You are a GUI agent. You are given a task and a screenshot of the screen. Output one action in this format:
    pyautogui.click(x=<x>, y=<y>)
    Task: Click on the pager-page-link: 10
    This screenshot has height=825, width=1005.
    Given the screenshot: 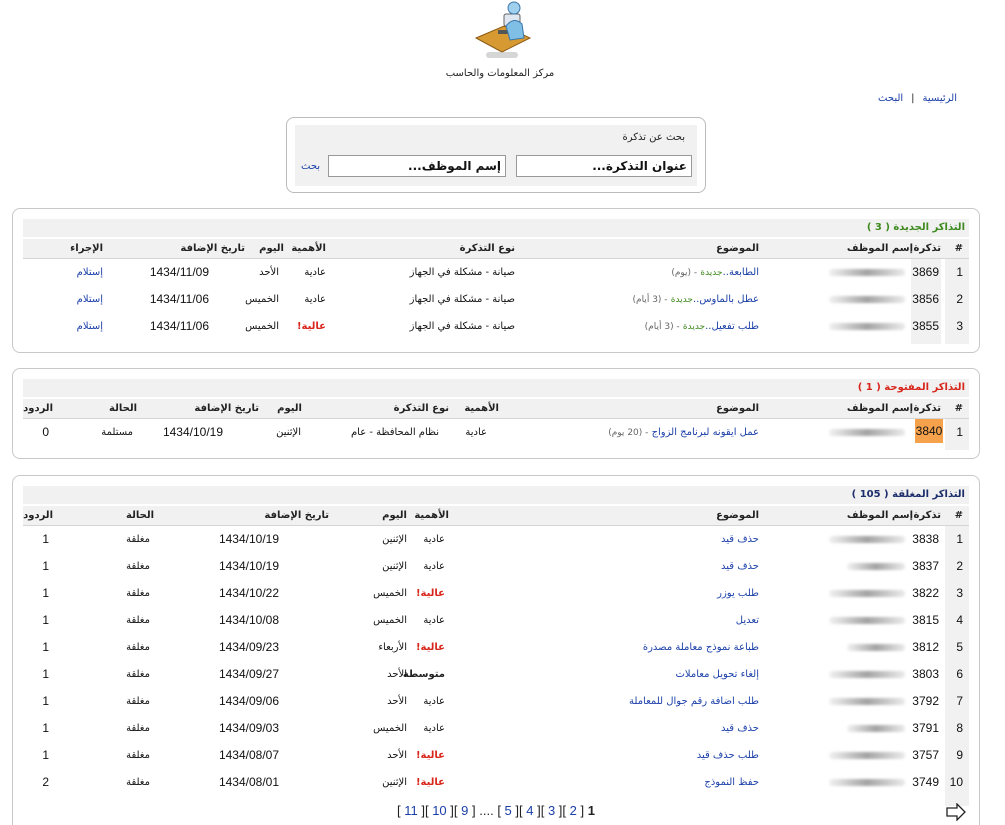 What is the action you would take?
    pyautogui.click(x=439, y=810)
    